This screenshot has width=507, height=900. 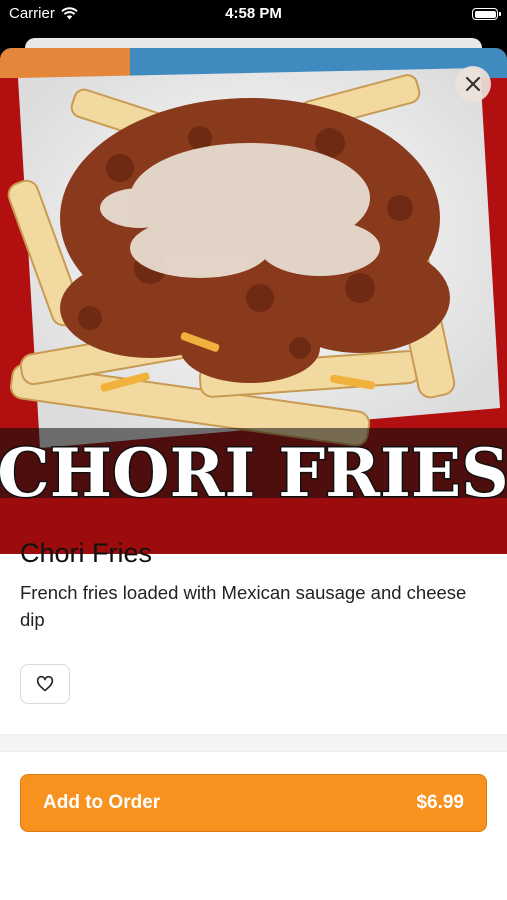 I want to click on status-bar: Carrier 4:58 PM, so click(x=253, y=15).